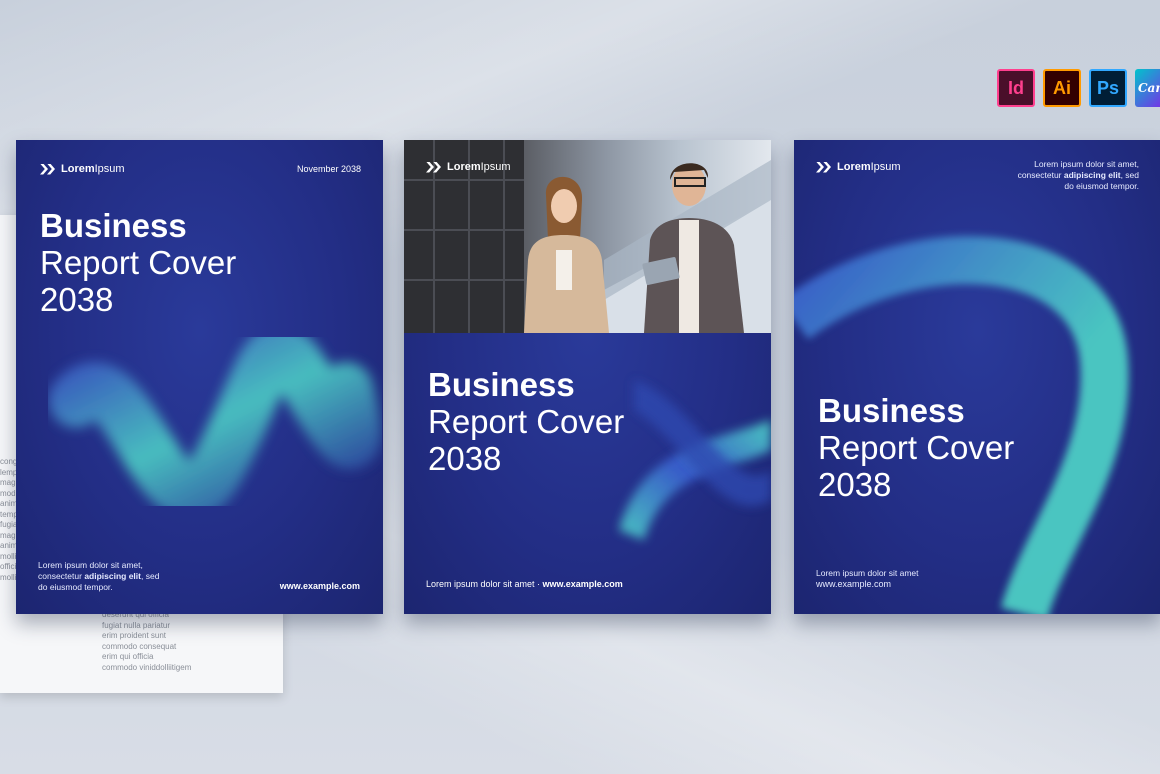 Image resolution: width=1160 pixels, height=774 pixels. I want to click on description-line-2: consectetur adipiscing elit, sed, so click(98, 576).